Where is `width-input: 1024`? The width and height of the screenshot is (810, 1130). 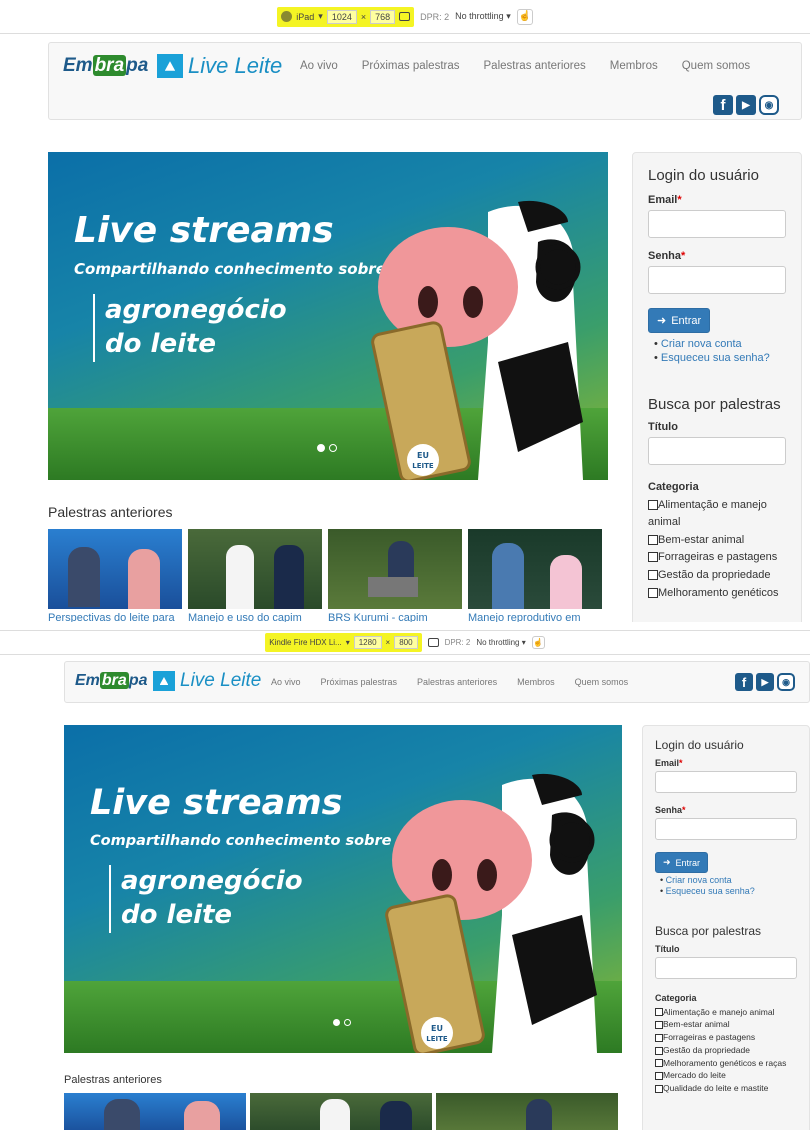
width-input: 1024 is located at coordinates (341, 16).